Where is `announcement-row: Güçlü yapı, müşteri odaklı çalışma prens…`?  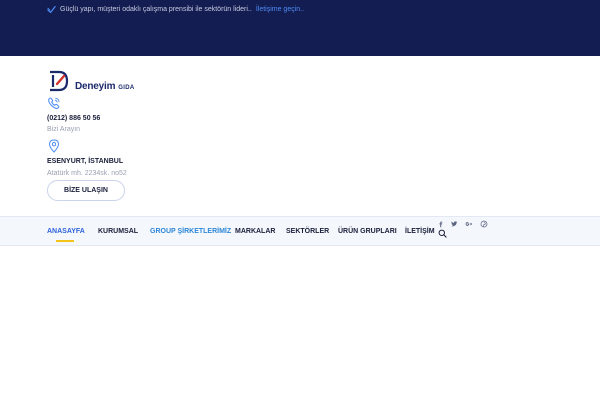 announcement-row: Güçlü yapı, müşteri odaklı çalışma prens… is located at coordinates (175, 9).